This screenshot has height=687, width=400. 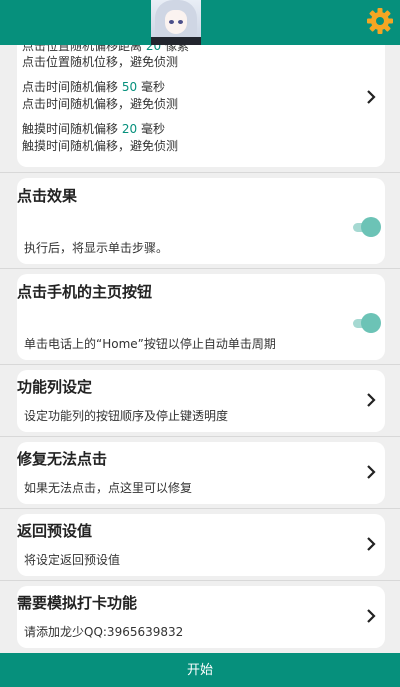 What do you see at coordinates (93, 87) in the screenshot?
I see `time-offset-line: 点击时间随机偏移 50 毫秒` at bounding box center [93, 87].